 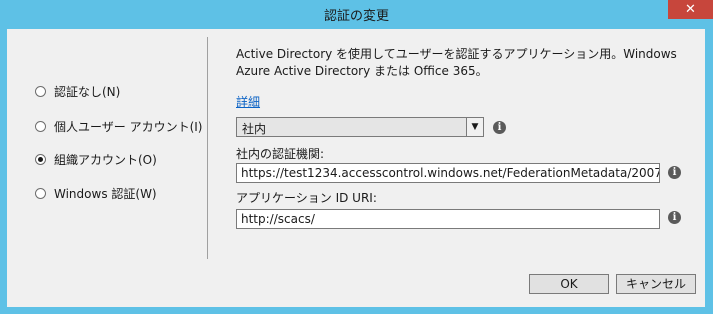 I want to click on radio-organizational-accounts: 組織アカウント(O), so click(x=96, y=159).